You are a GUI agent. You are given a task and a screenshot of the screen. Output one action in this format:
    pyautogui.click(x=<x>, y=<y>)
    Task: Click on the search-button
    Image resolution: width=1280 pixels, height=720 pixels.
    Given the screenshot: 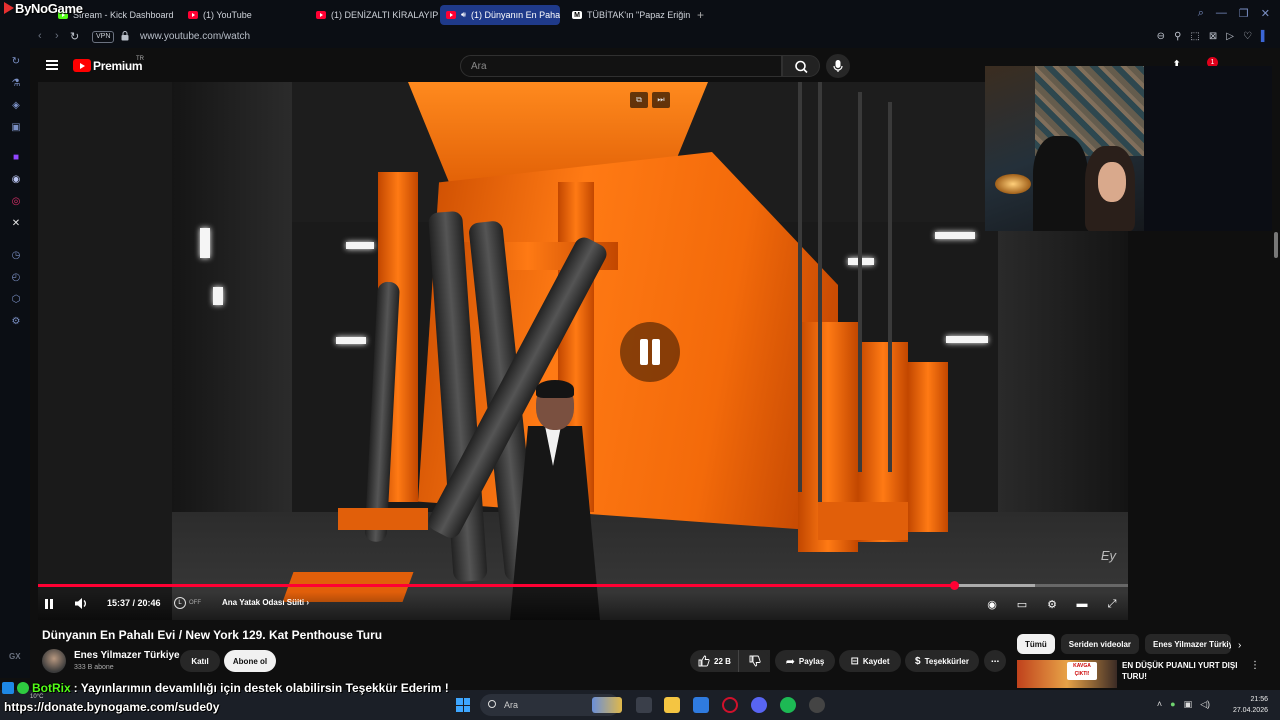 What is the action you would take?
    pyautogui.click(x=801, y=66)
    